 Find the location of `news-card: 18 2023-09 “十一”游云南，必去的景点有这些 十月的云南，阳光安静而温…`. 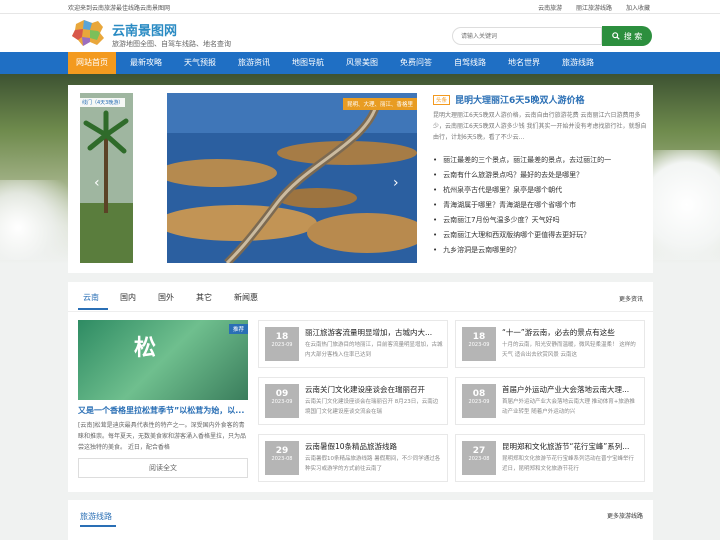

news-card: 18 2023-09 “十一”游云南，必去的景点有这些 十月的云南，阳光安静而温… is located at coordinates (550, 344).